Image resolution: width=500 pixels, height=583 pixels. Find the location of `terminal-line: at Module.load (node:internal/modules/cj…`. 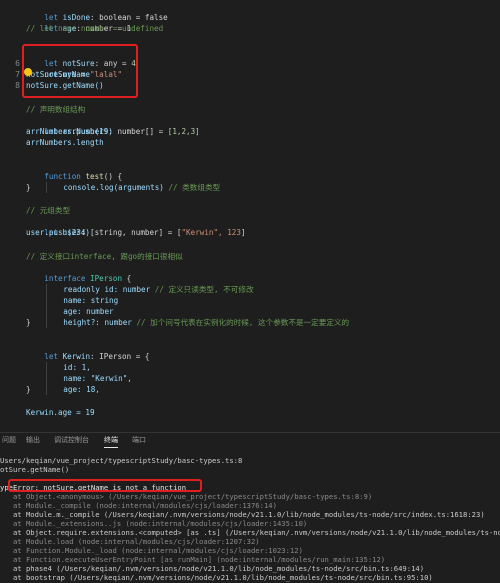

terminal-line: at Module.load (node:internal/modules/cj… is located at coordinates (130, 541).